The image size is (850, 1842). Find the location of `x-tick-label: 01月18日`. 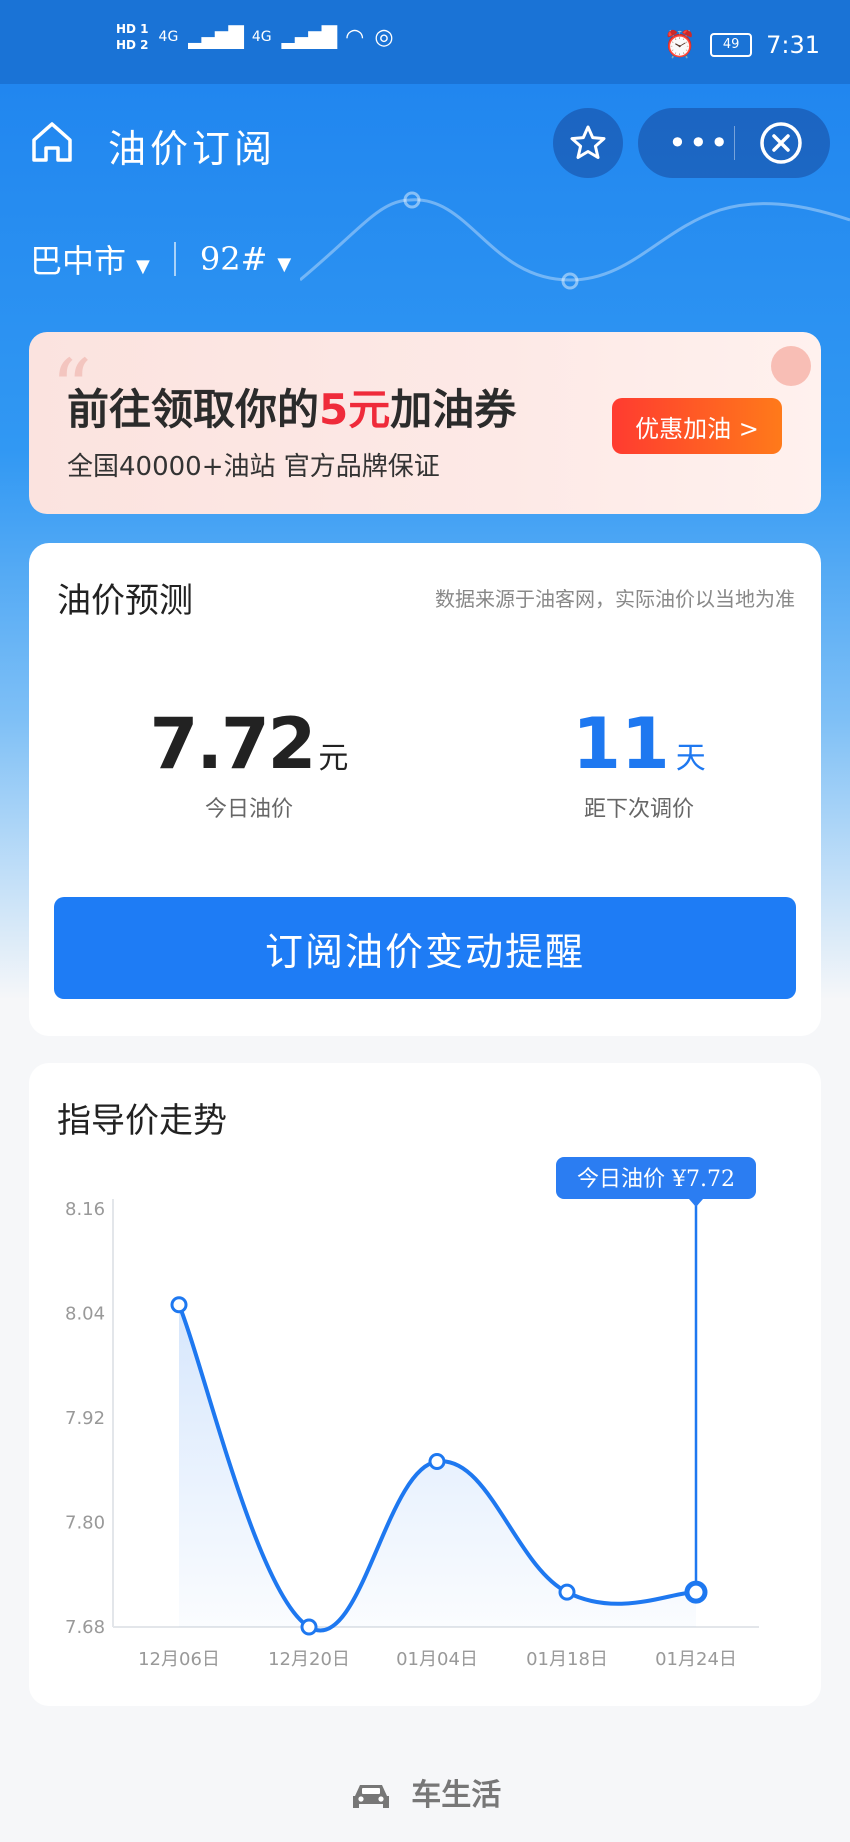

x-tick-label: 01月18日 is located at coordinates (567, 1659).